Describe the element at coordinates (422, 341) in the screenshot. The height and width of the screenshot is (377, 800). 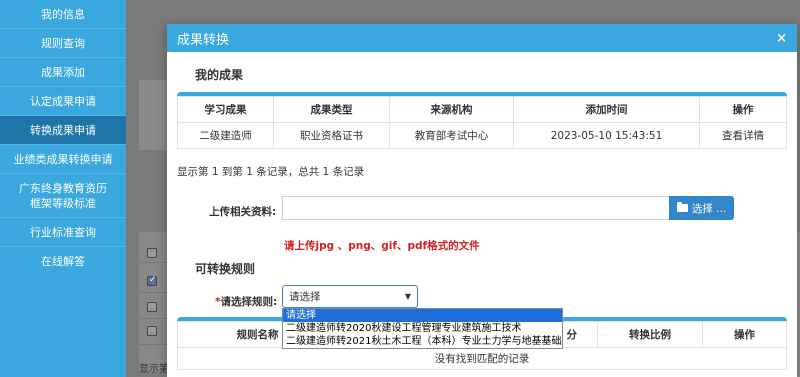
I see `dropdown-option: 二级建造师转2021秋土木工程（本科）专业土力学与地基基础` at that location.